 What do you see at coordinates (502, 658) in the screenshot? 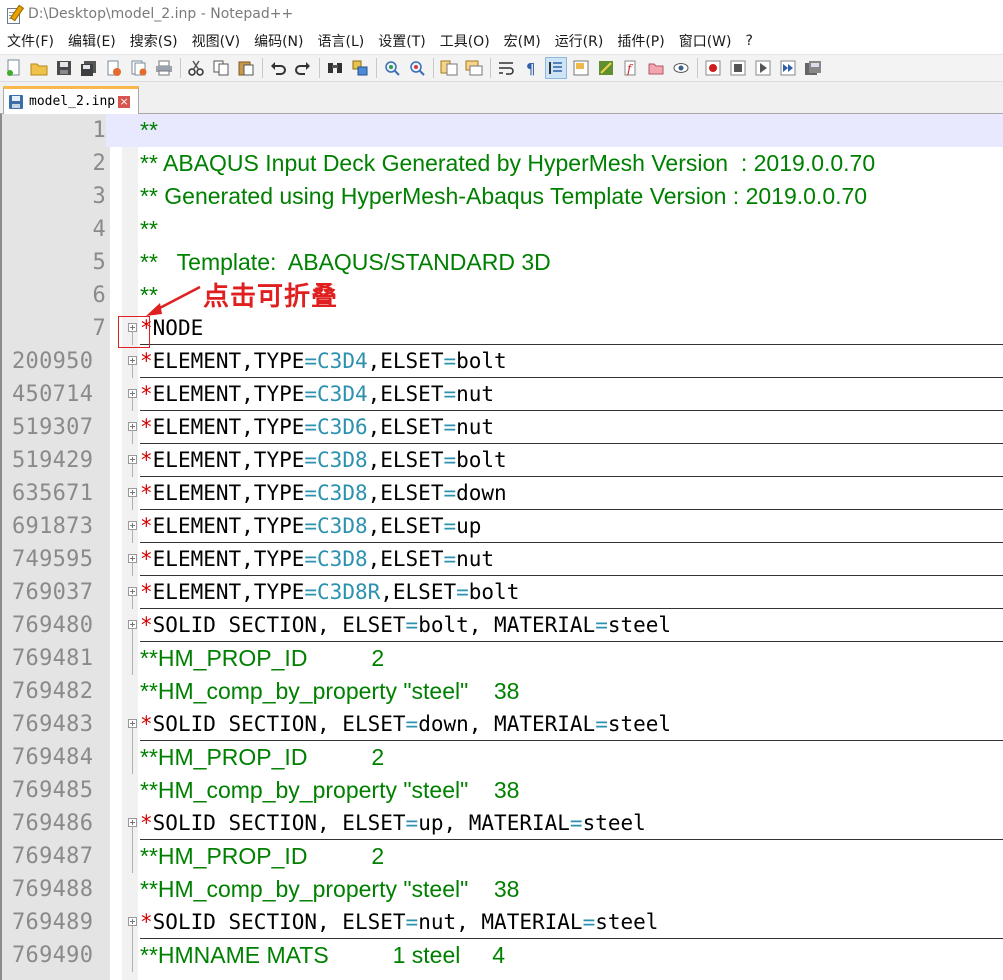
I see `code-line: 769481 **HM_PROP_ID 2` at bounding box center [502, 658].